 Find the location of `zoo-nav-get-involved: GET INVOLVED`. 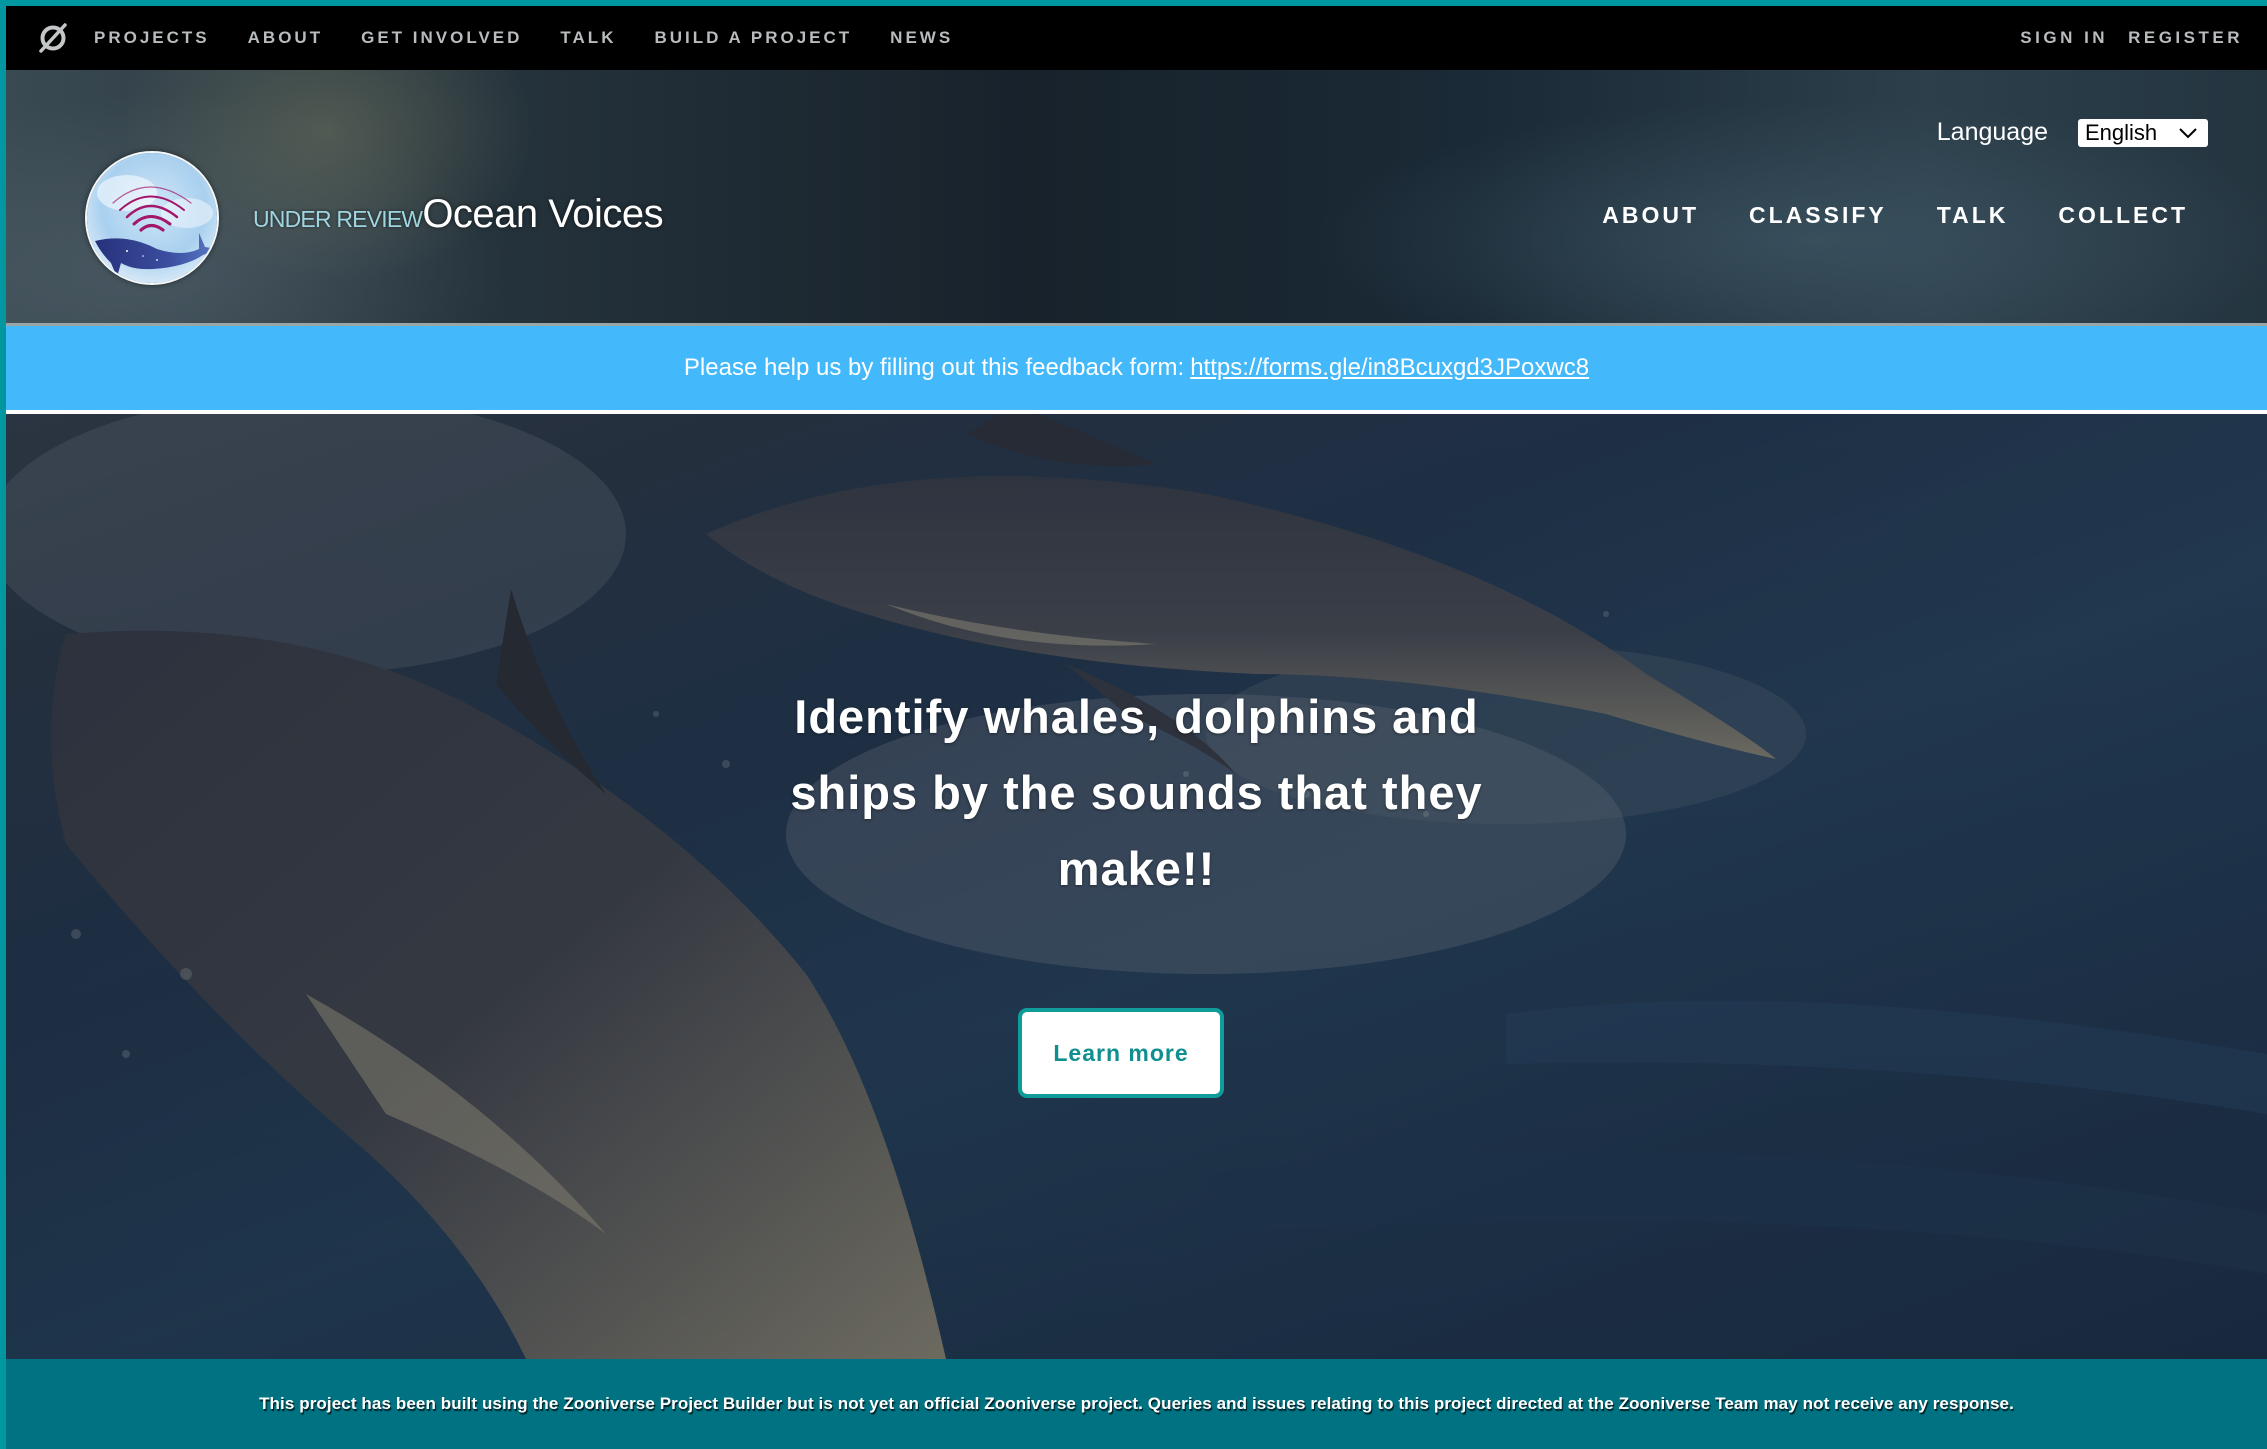

zoo-nav-get-involved: GET INVOLVED is located at coordinates (441, 38).